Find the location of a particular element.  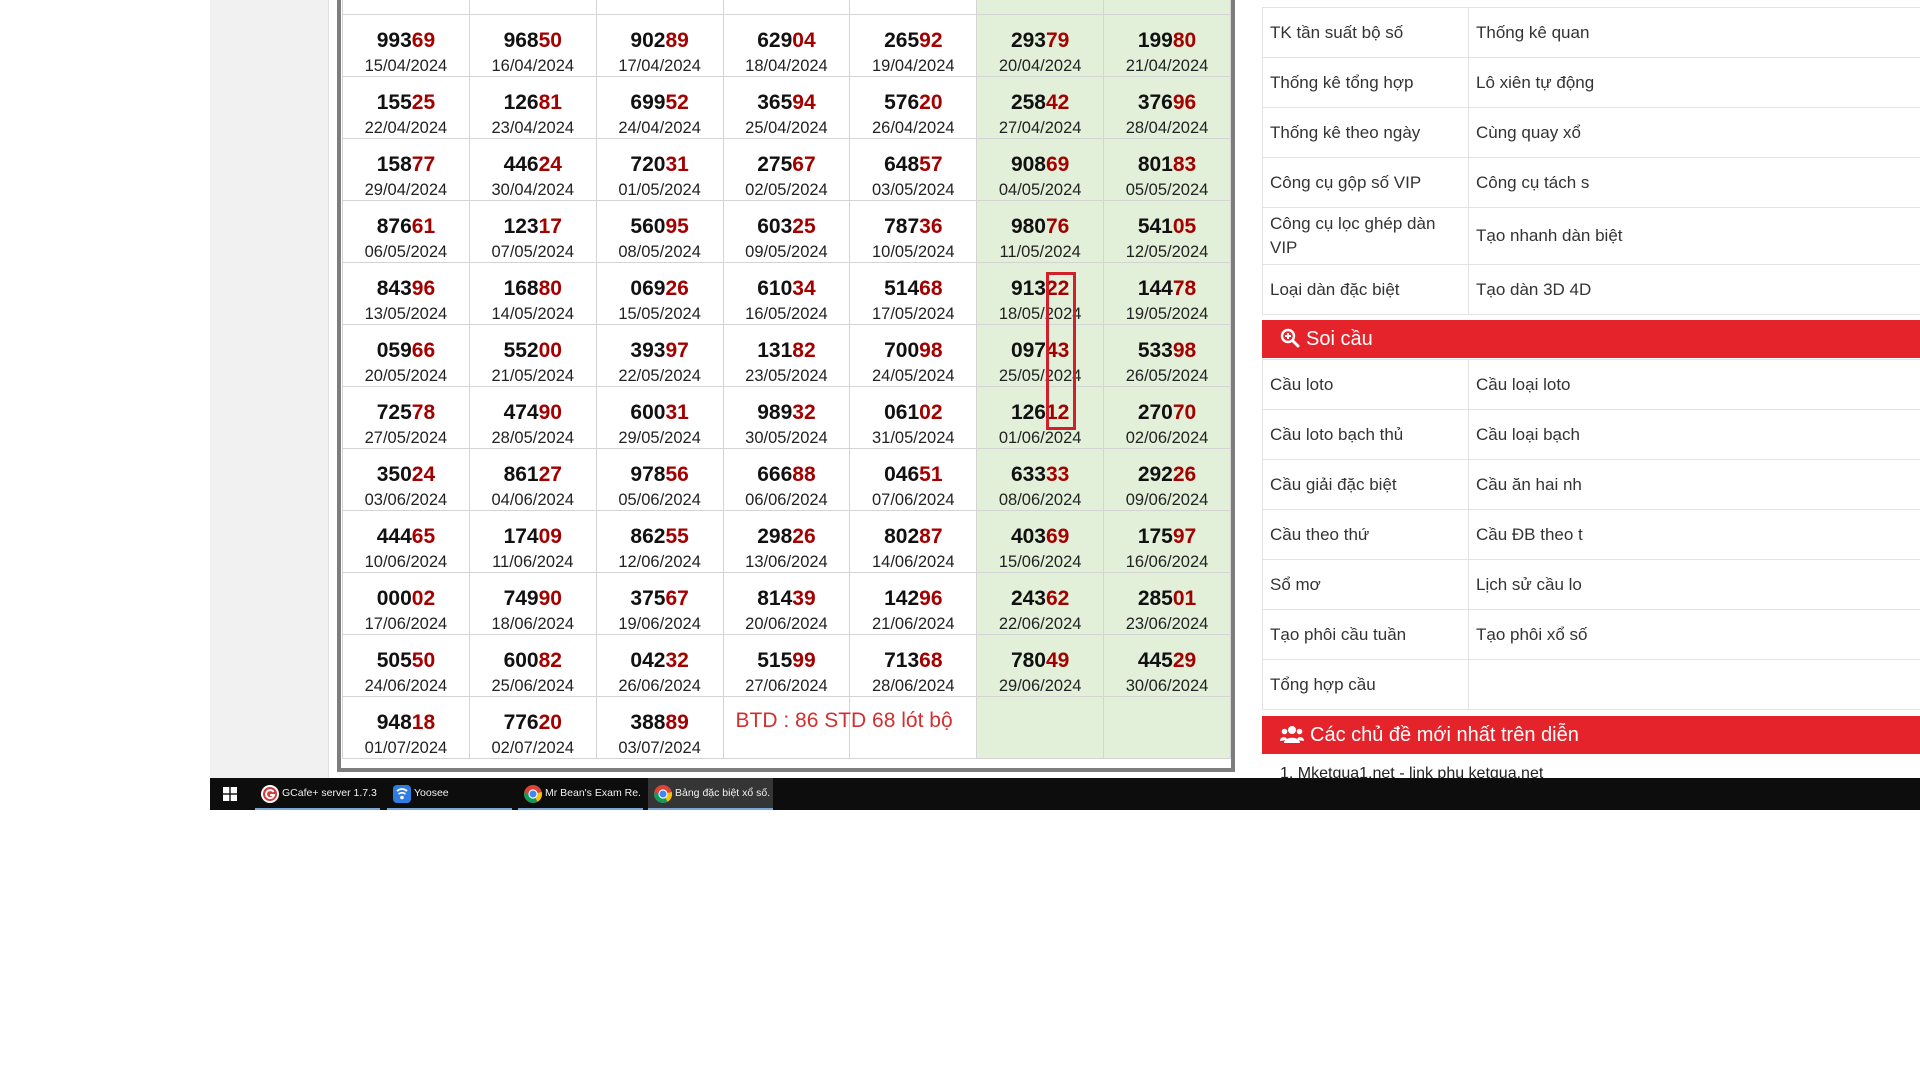

prize-head-digits: 749 is located at coordinates (521, 598).